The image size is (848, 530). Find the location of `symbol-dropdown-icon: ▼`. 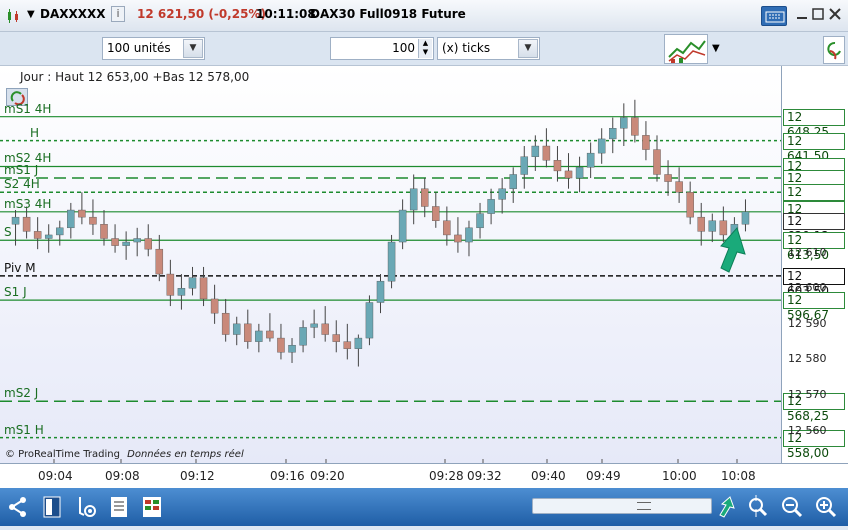

symbol-dropdown-icon: ▼ is located at coordinates (31, 14).